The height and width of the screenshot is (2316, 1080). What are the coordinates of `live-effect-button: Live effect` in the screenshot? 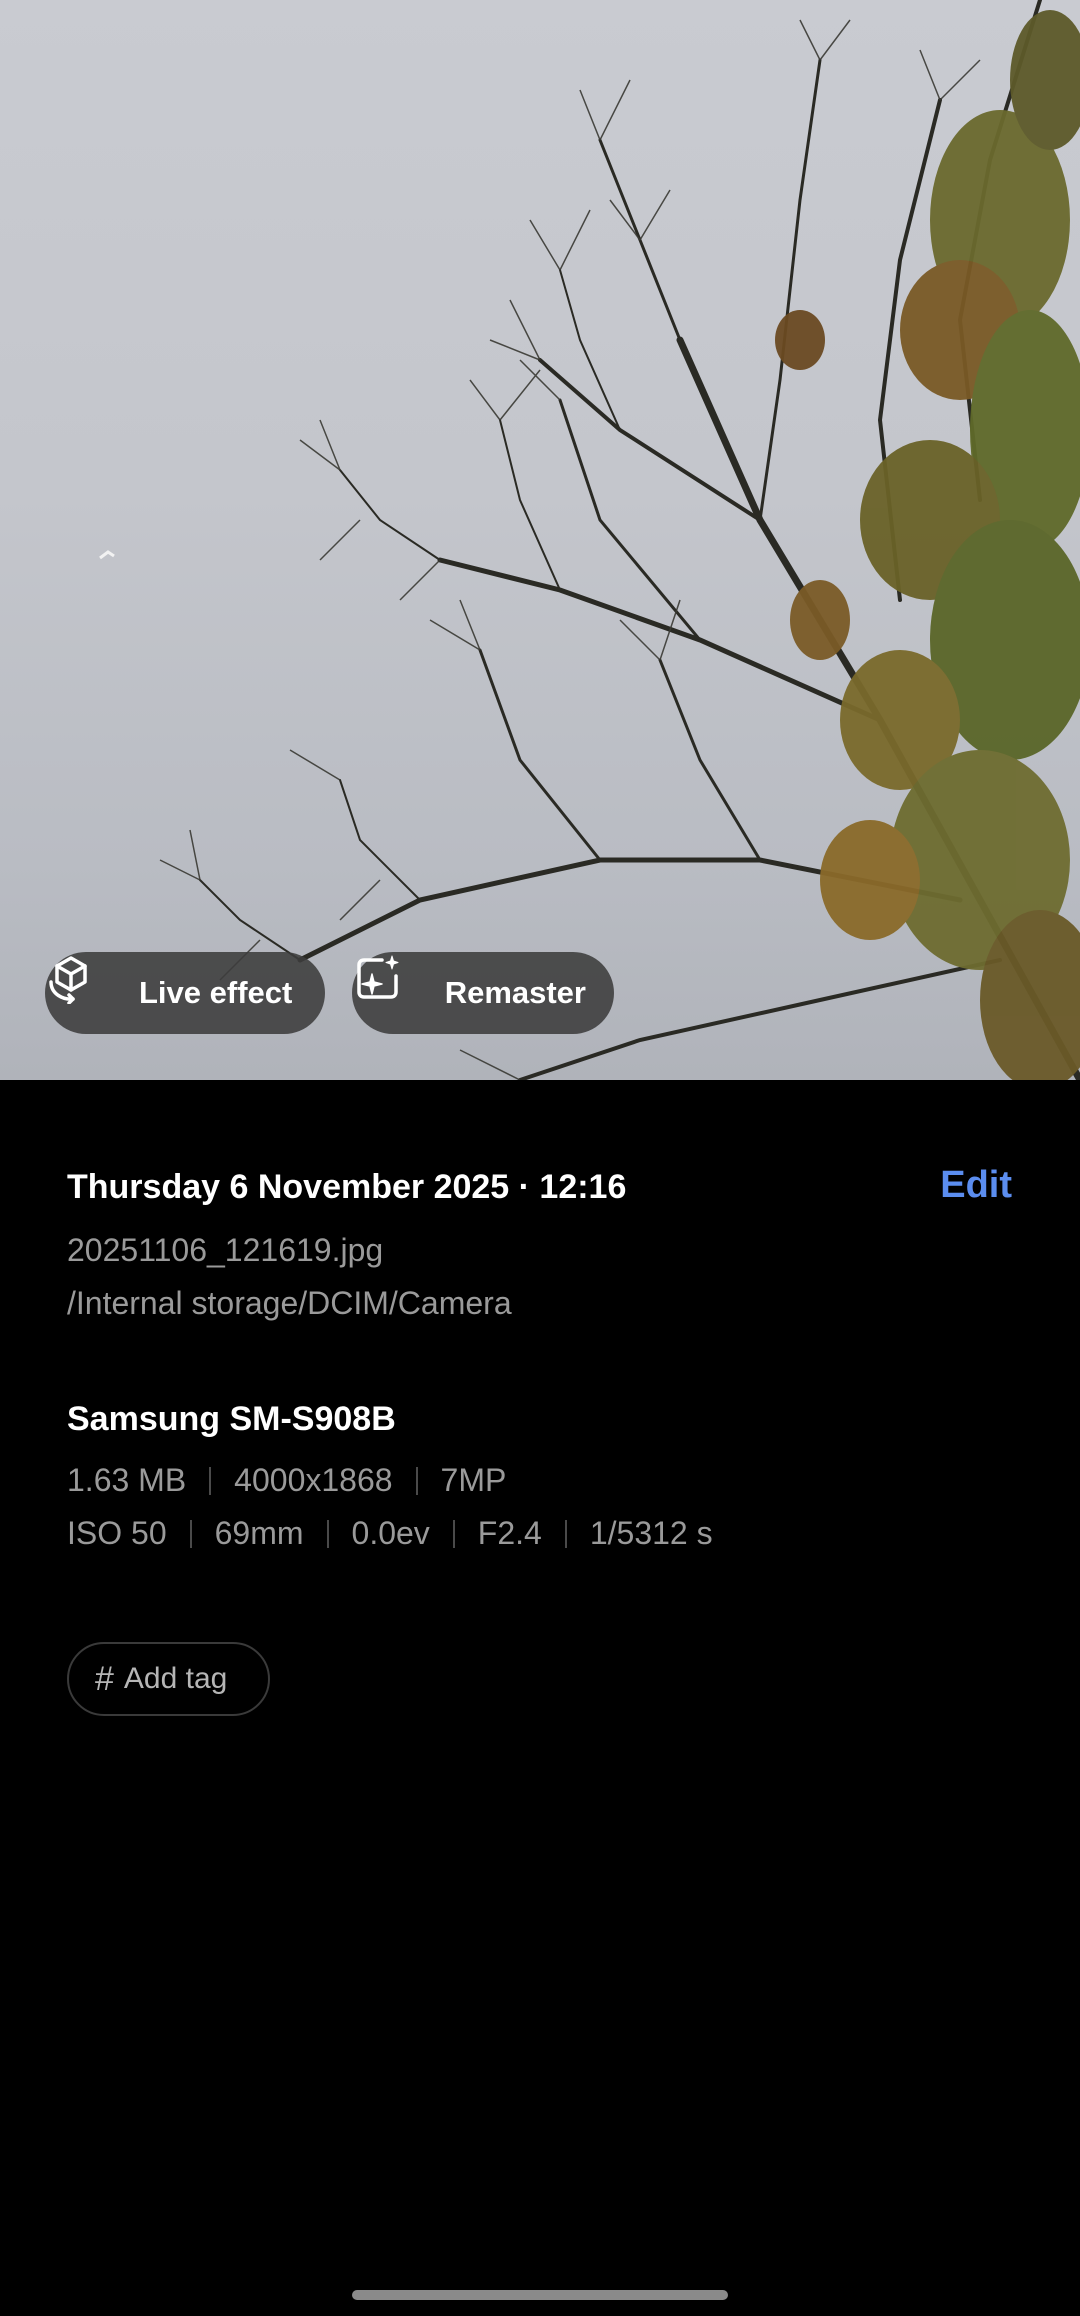 It's located at (185, 993).